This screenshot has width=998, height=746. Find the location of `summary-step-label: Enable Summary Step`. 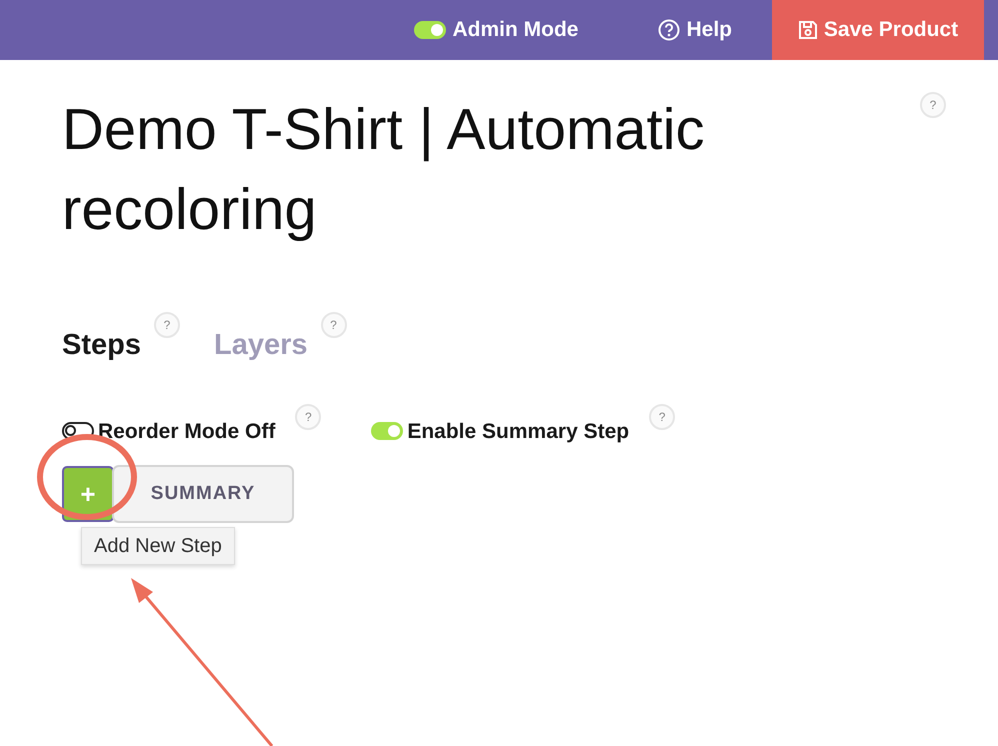

summary-step-label: Enable Summary Step is located at coordinates (518, 431).